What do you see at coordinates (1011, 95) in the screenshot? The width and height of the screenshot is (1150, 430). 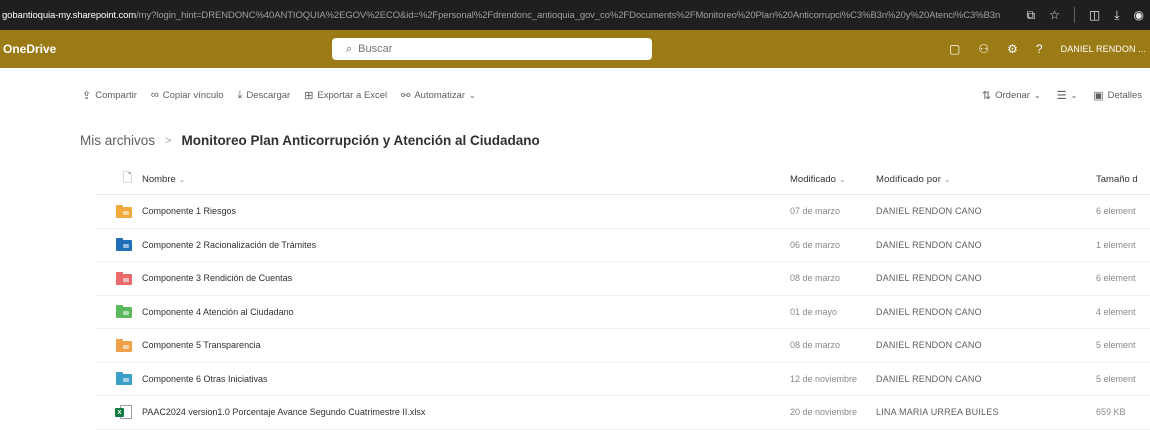 I see `sort-button: ⇅ Ordenar ⌄` at bounding box center [1011, 95].